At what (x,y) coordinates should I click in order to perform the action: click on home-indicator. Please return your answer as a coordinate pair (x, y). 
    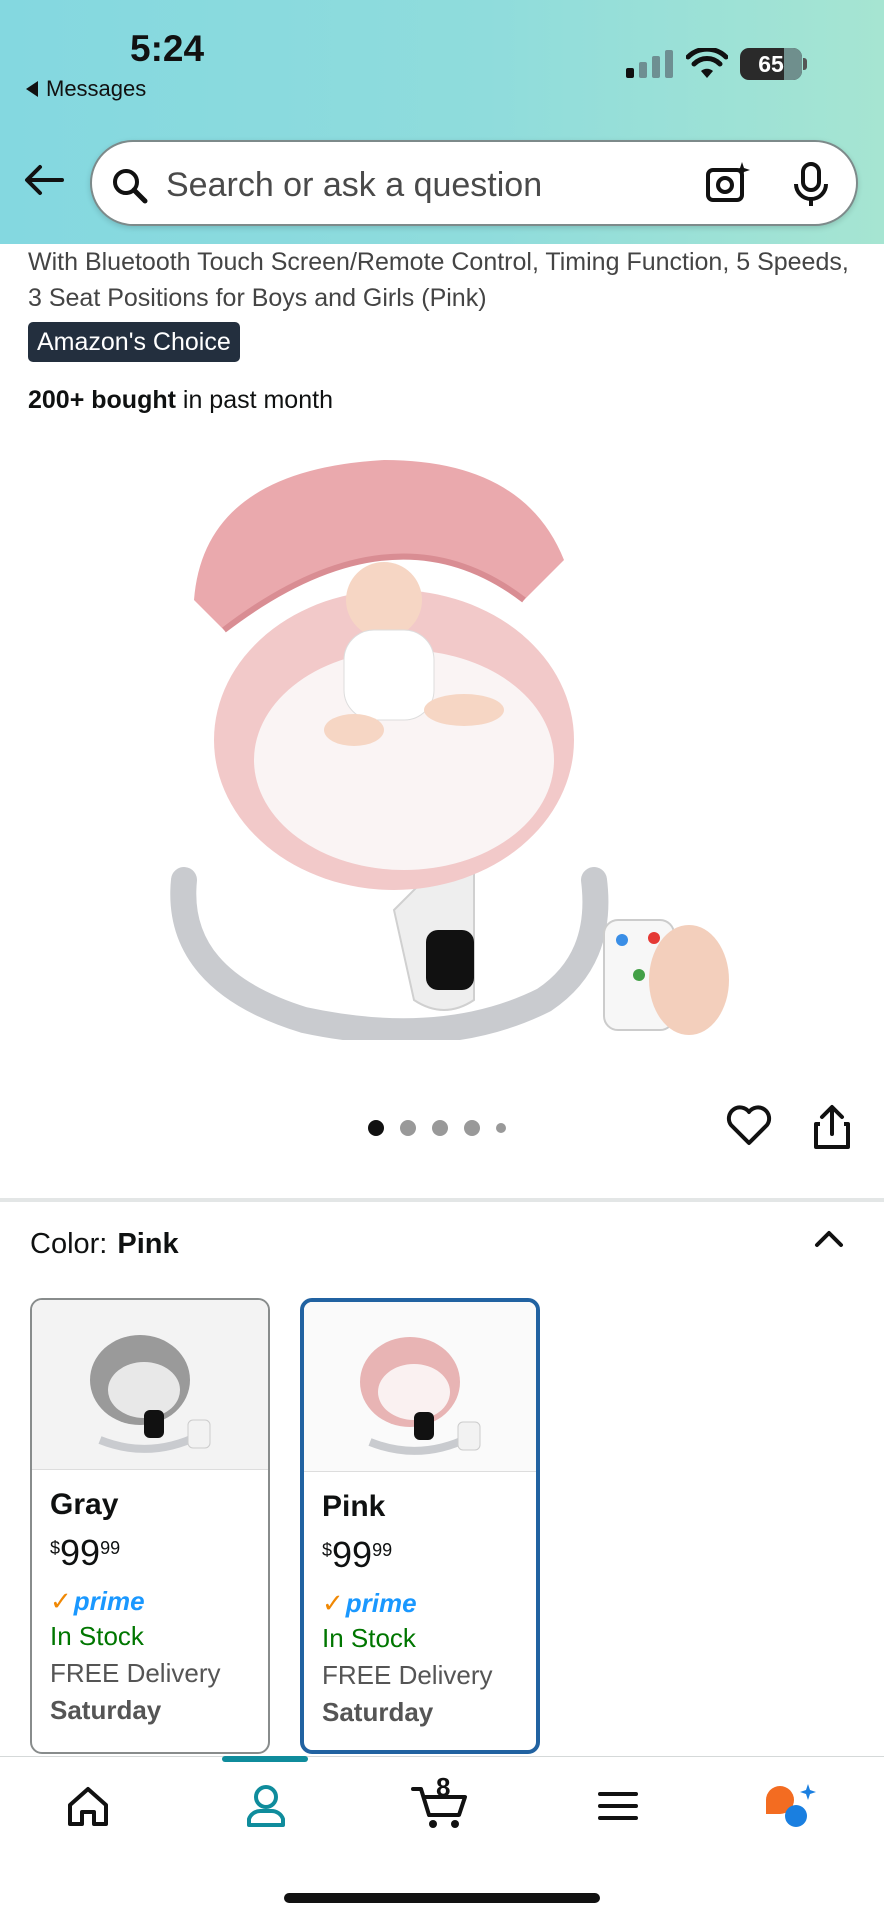
    Looking at the image, I should click on (442, 1898).